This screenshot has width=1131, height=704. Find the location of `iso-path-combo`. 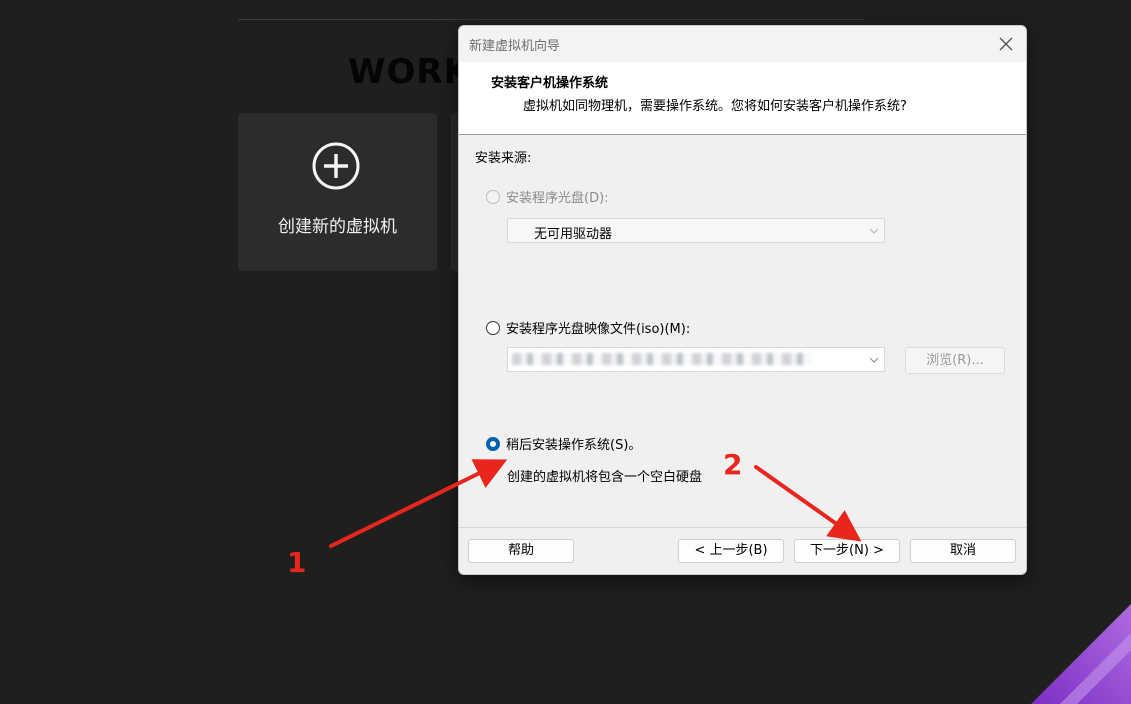

iso-path-combo is located at coordinates (696, 359).